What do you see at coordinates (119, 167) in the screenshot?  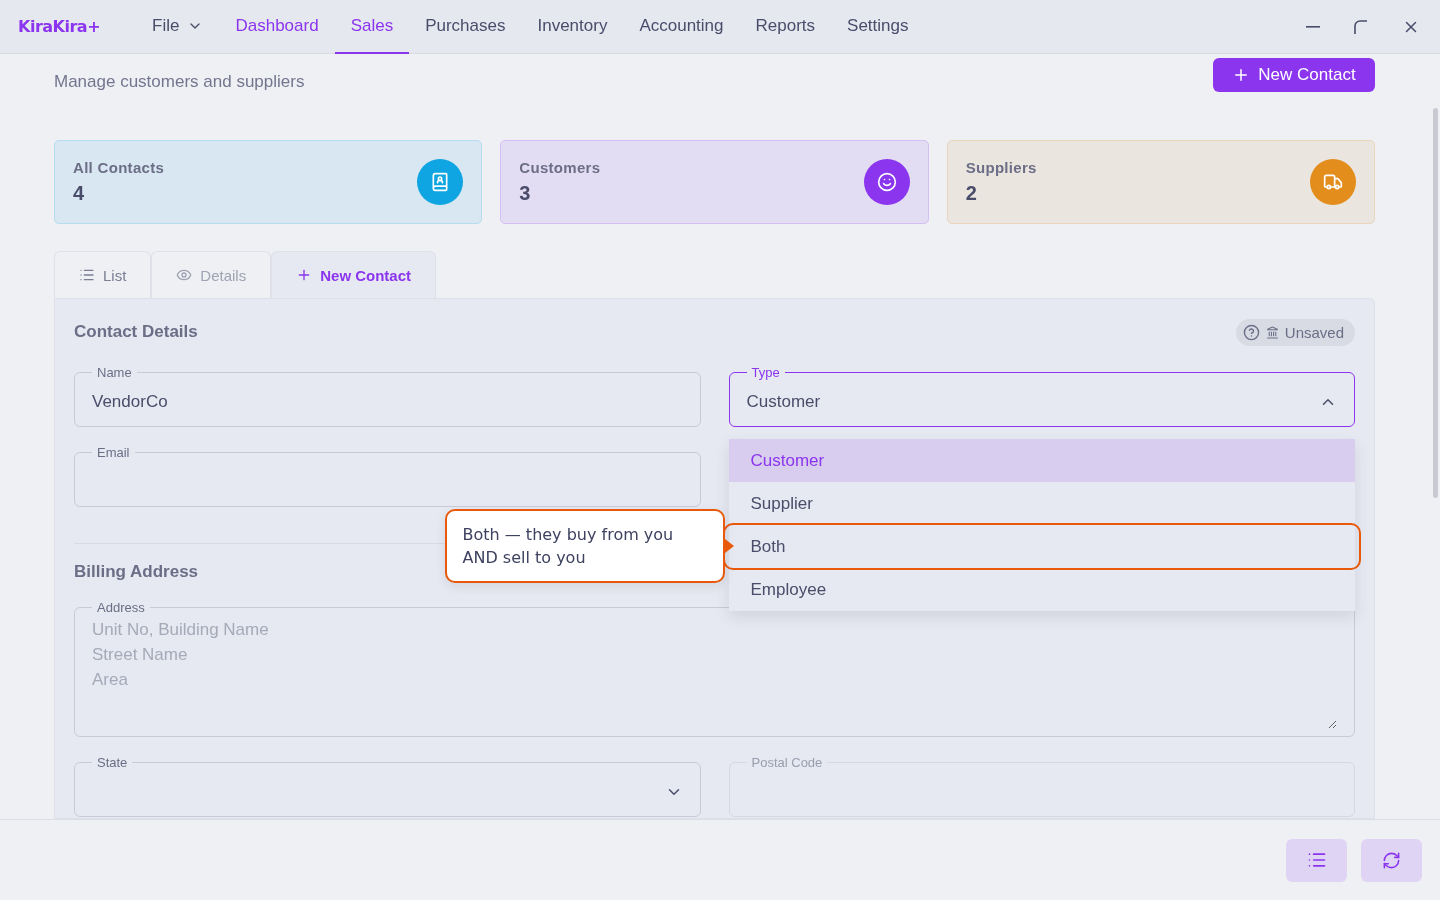 I see `stat-label: All Contacts` at bounding box center [119, 167].